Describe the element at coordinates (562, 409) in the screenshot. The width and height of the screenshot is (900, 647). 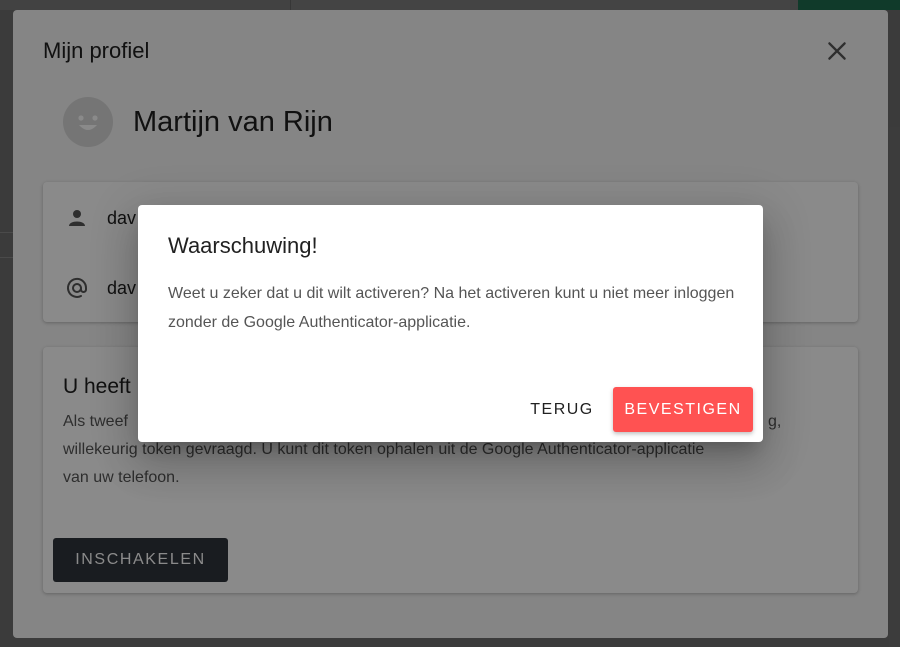
I see `back-button: TERUG` at that location.